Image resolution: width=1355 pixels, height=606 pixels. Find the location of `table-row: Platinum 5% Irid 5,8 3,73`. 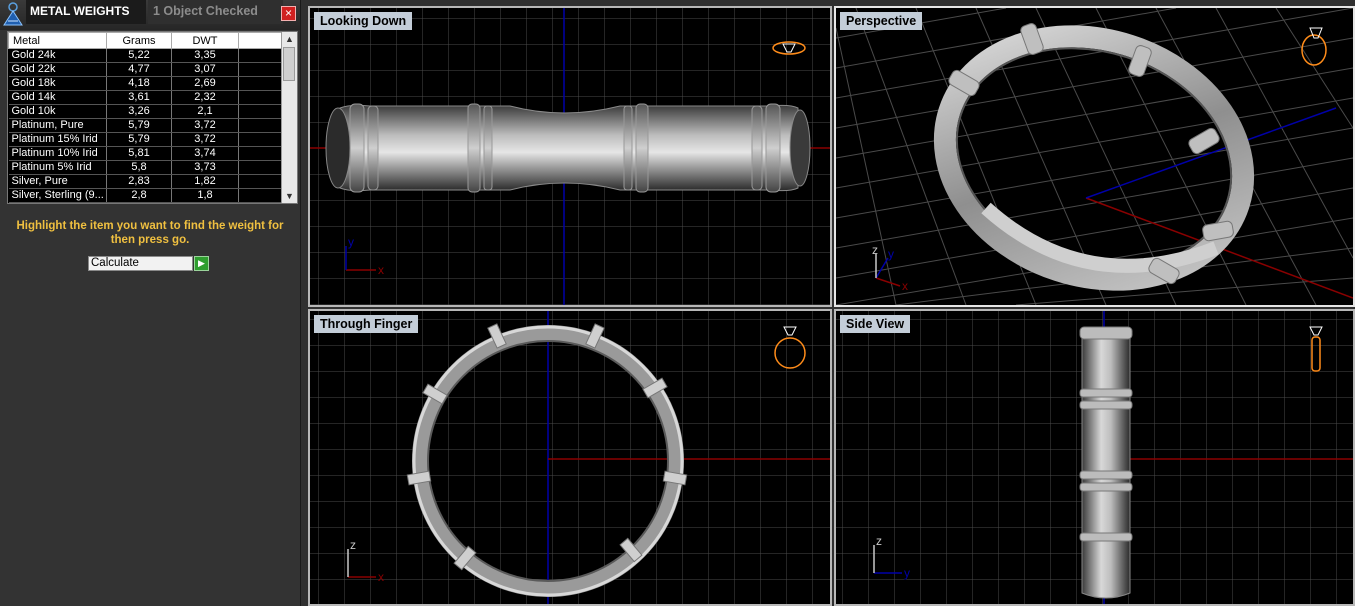

table-row: Platinum 5% Irid 5,8 3,73 is located at coordinates (147, 167).